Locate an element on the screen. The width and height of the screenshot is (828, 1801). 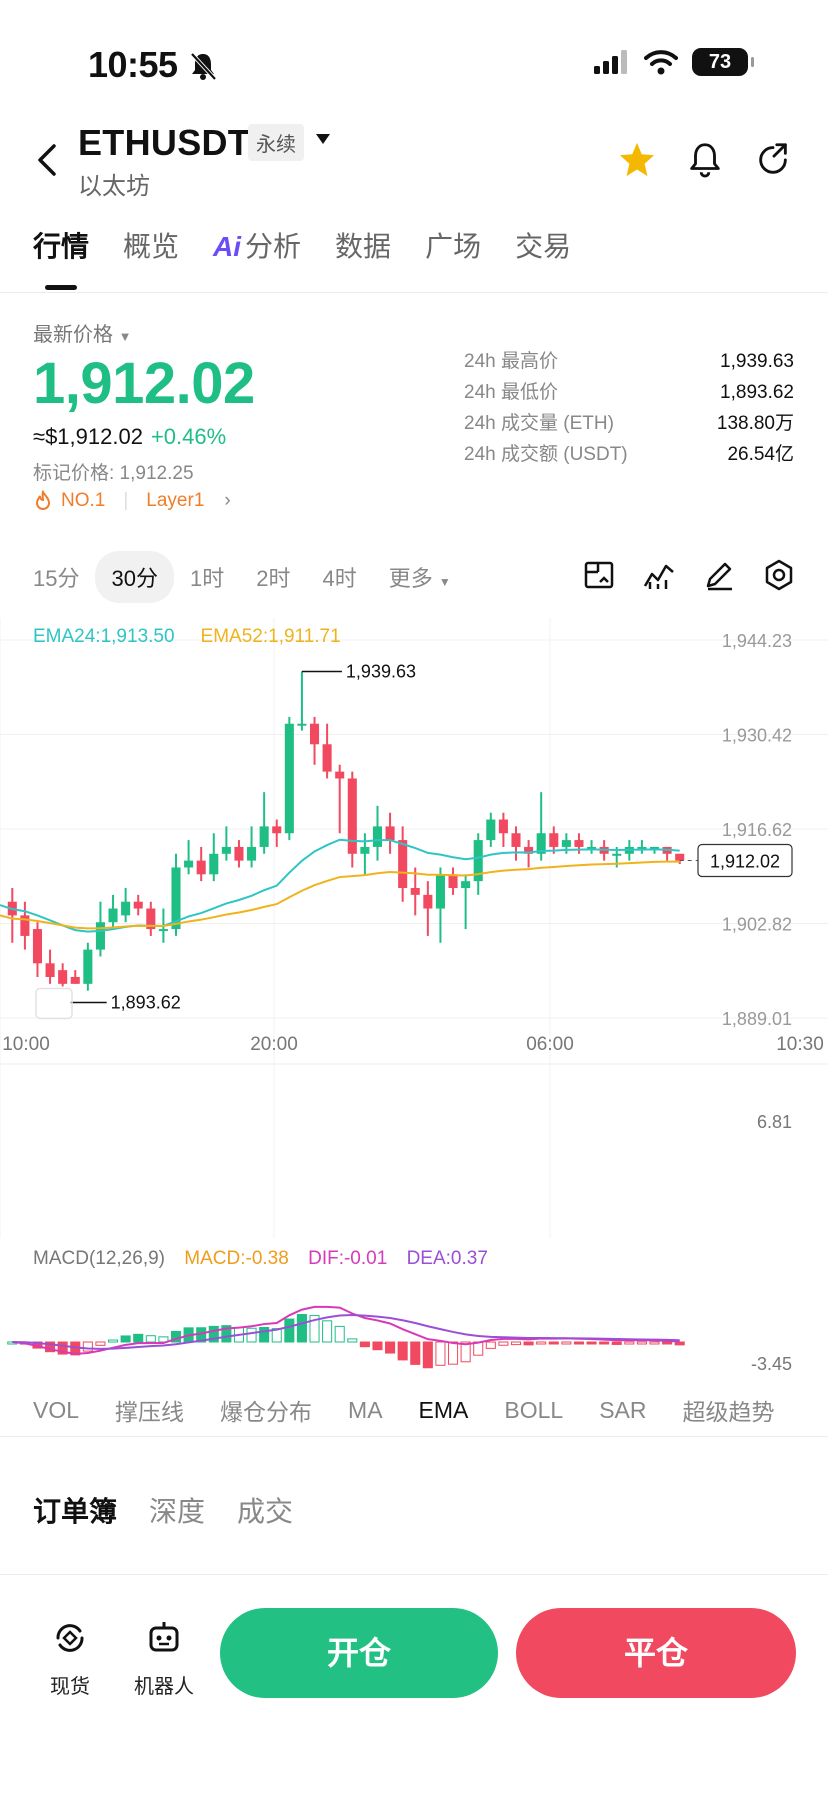
tf-1h: 1时 is located at coordinates (207, 577).